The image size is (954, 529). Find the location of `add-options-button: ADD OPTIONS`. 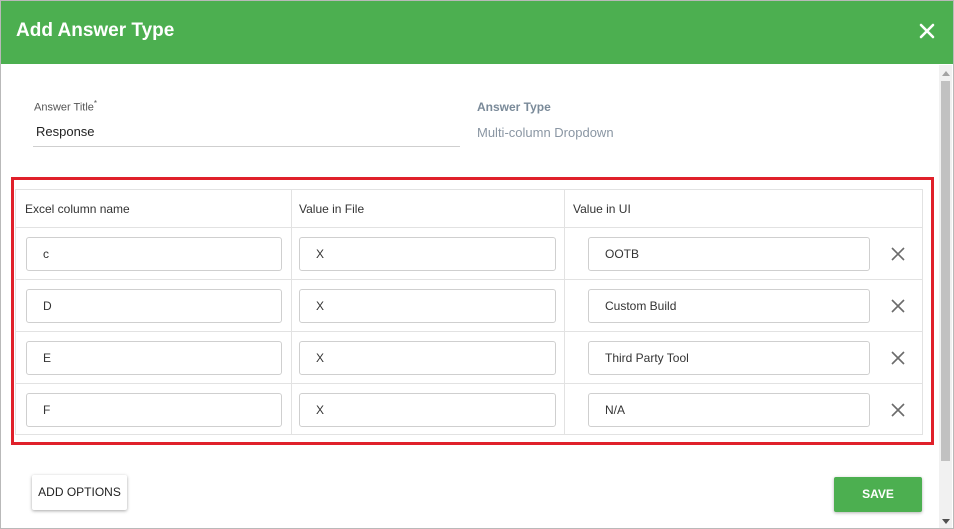

add-options-button: ADD OPTIONS is located at coordinates (79, 492).